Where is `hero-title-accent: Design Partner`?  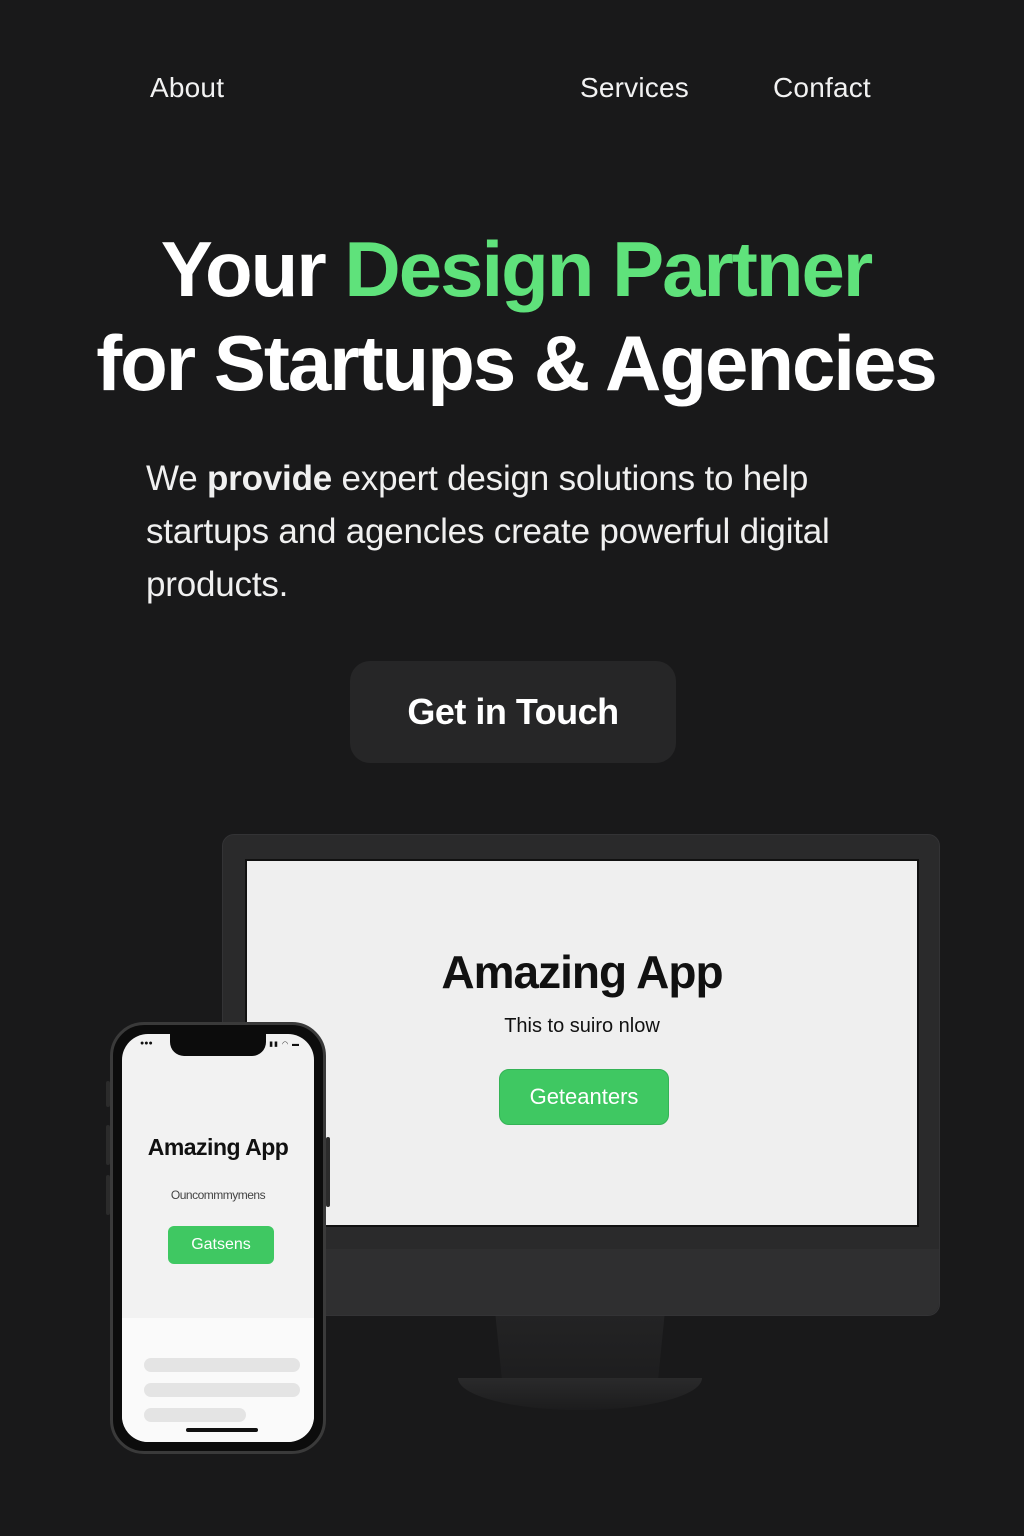
hero-title-accent: Design Partner is located at coordinates (608, 269).